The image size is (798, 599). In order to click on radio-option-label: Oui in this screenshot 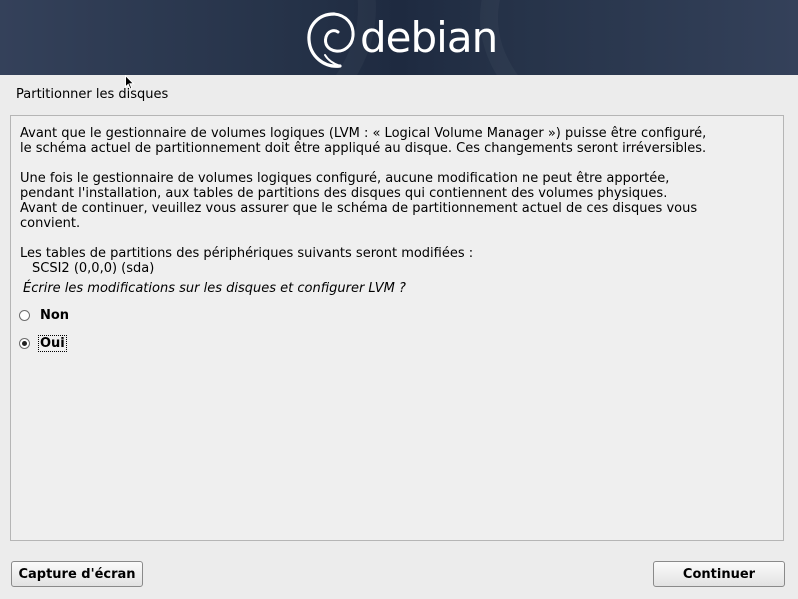, I will do `click(52, 343)`.